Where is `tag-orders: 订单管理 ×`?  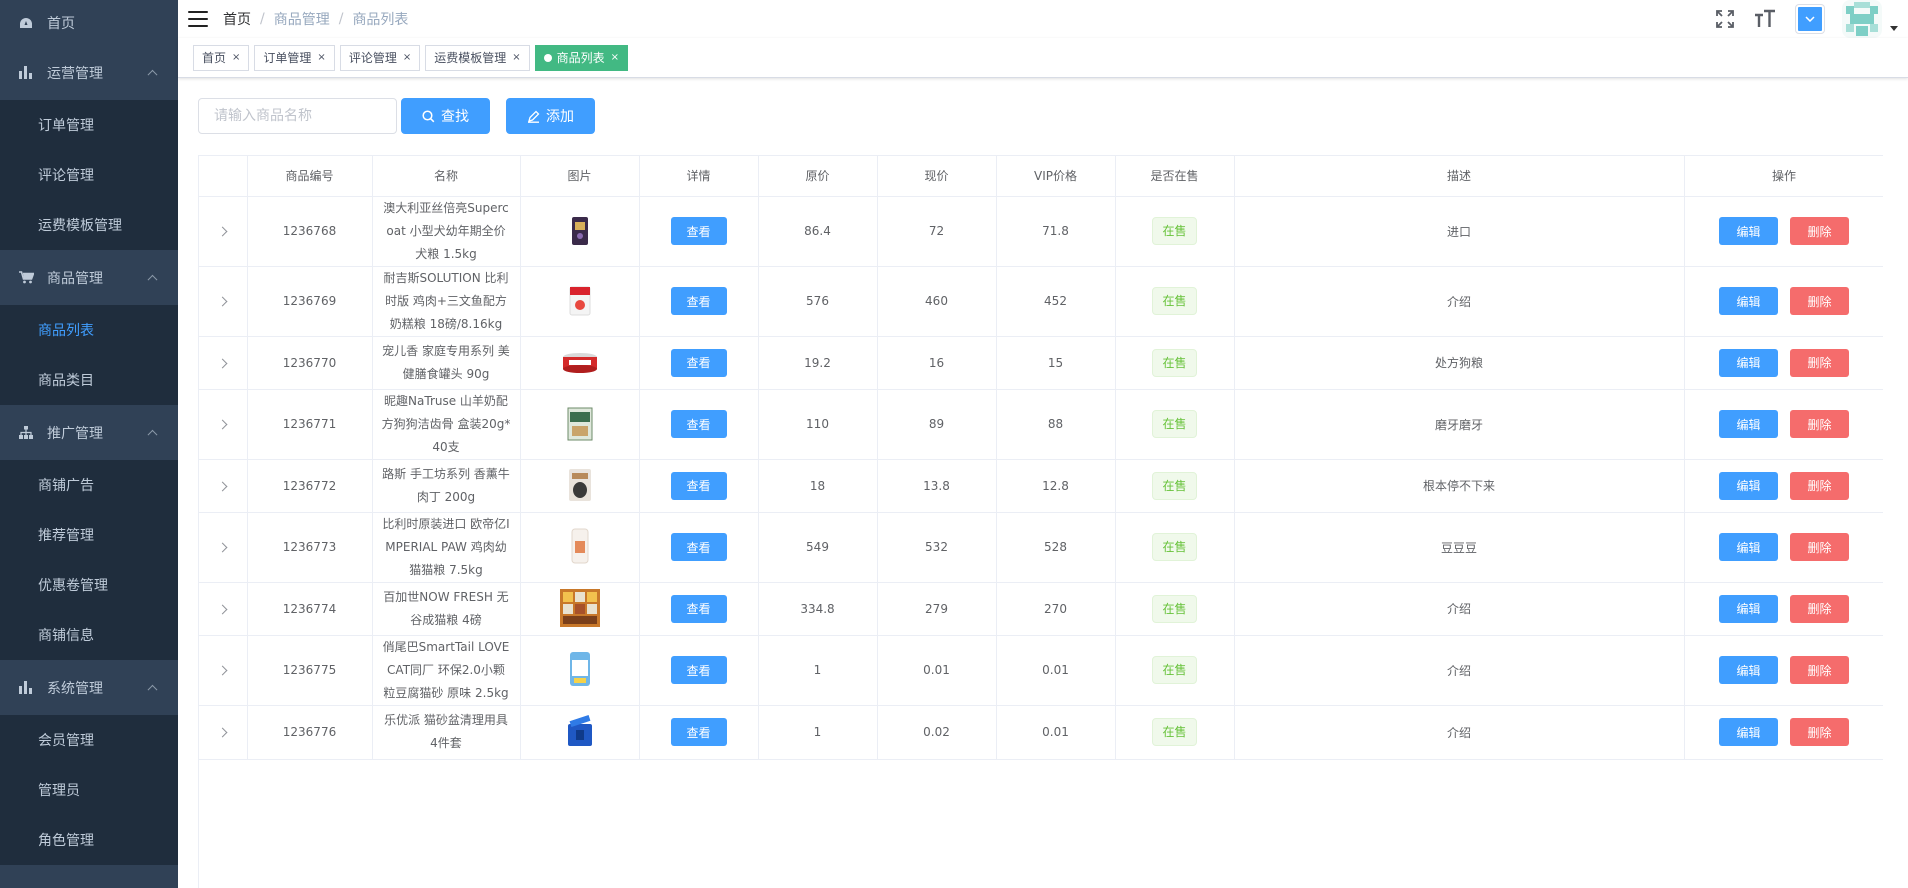 tag-orders: 订单管理 × is located at coordinates (294, 57).